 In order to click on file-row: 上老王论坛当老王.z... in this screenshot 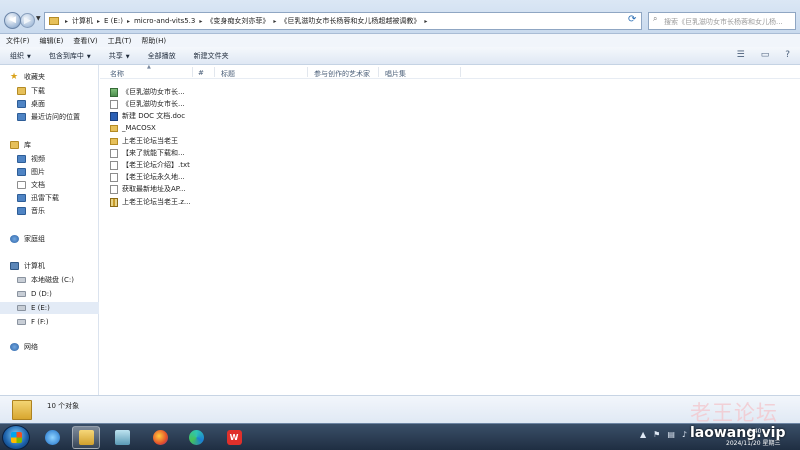, I will do `click(151, 202)`.